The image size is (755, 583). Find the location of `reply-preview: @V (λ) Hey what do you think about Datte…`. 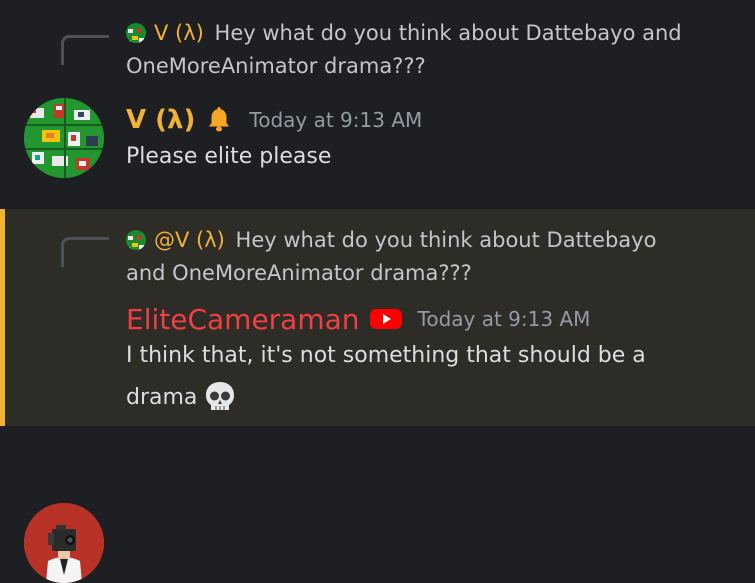

reply-preview: @V (λ) Hey what do you think about Datte… is located at coordinates (405, 257).